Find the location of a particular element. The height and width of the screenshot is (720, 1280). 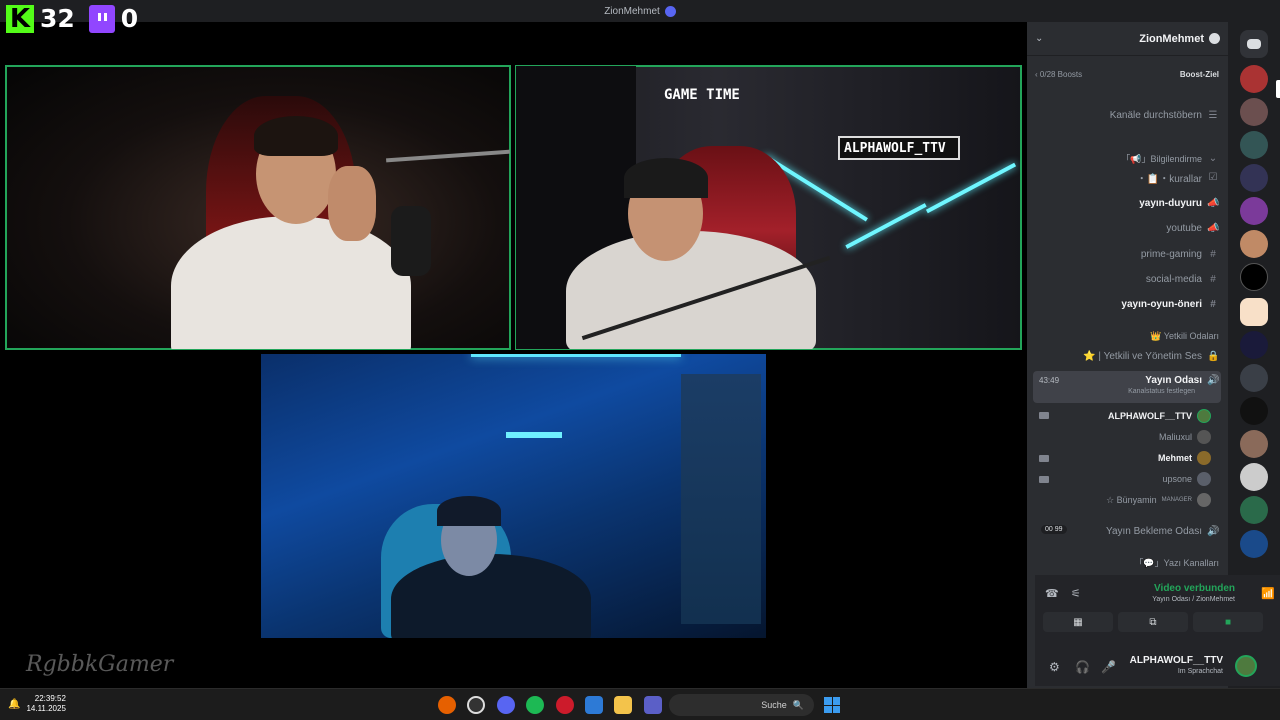

channel-label: Yayın Bekleme Odası is located at coordinates (1154, 531).